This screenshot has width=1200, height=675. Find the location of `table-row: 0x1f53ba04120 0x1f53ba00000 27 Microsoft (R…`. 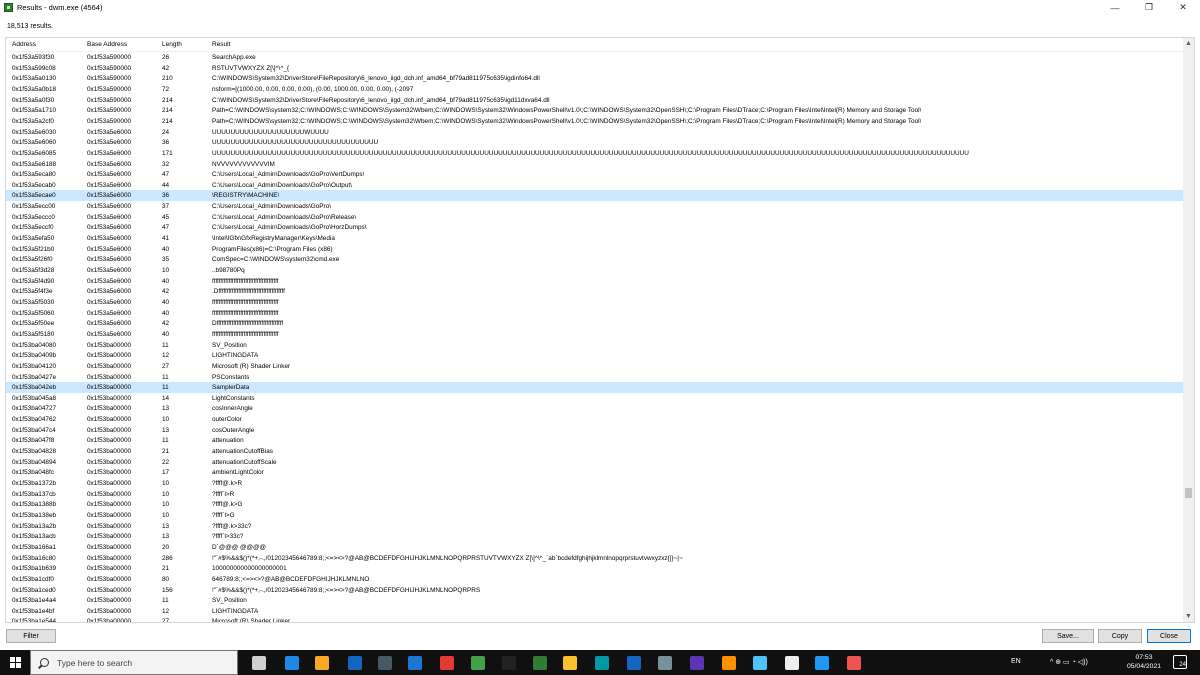

table-row: 0x1f53ba04120 0x1f53ba00000 27 Microsoft (R… is located at coordinates (595, 366).